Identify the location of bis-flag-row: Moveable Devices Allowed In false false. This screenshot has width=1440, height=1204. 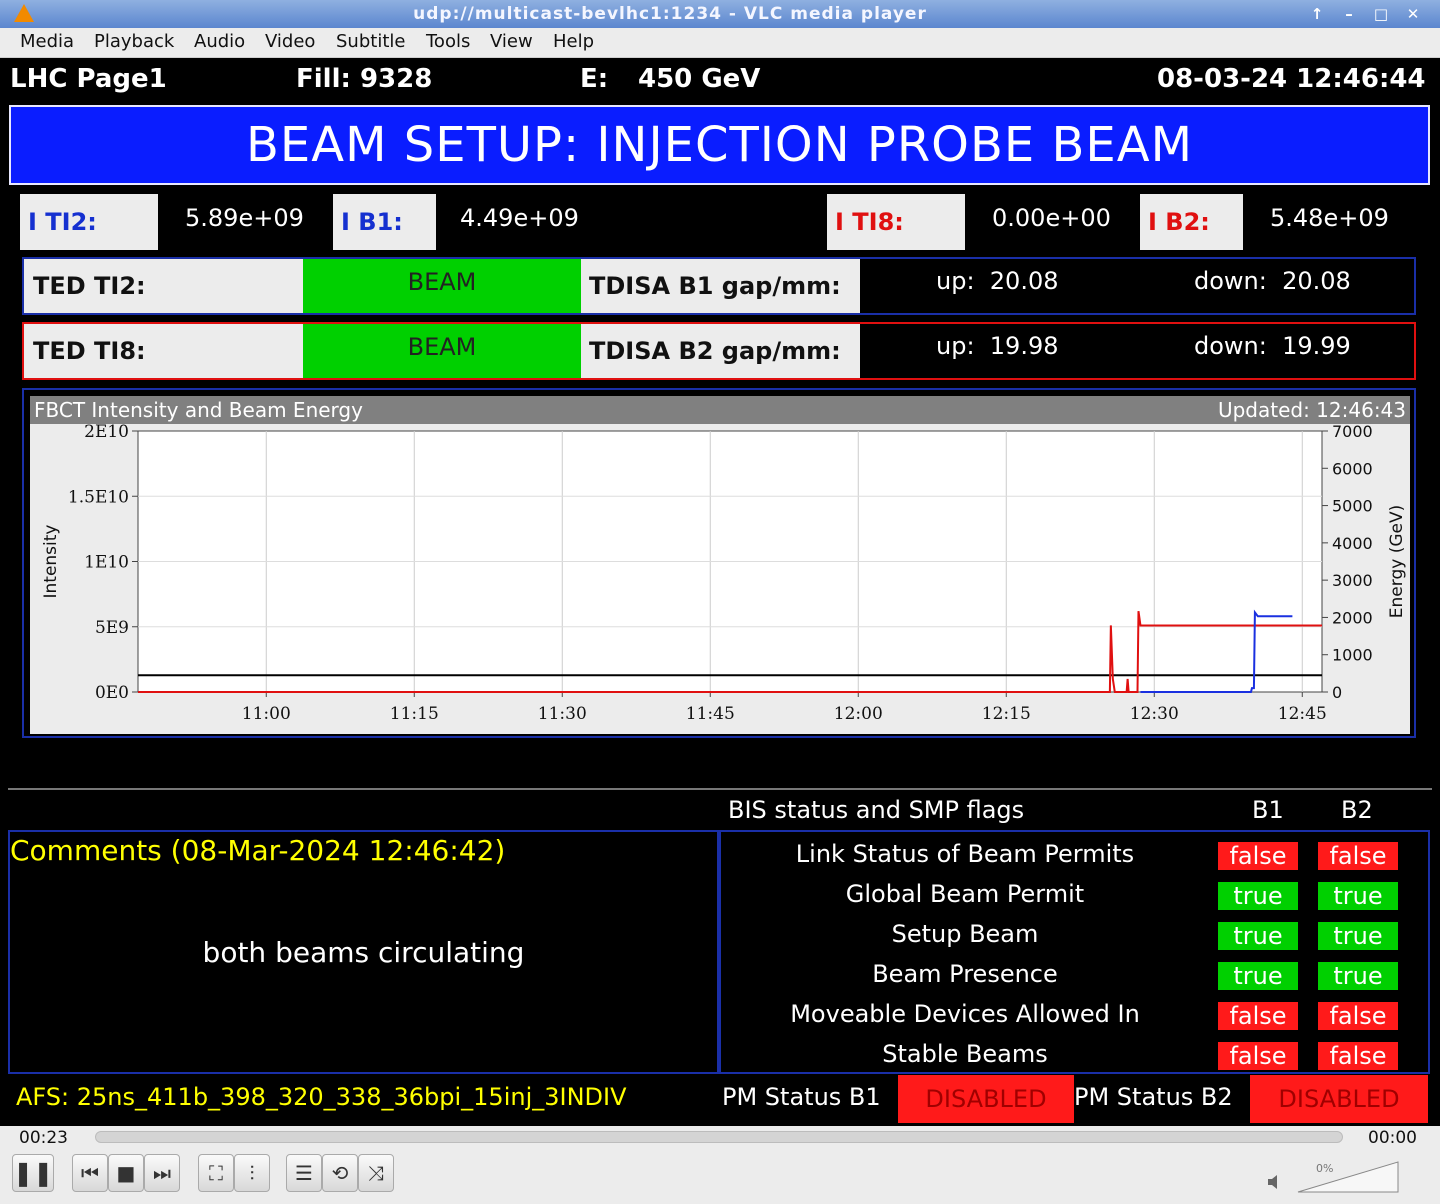
(1074, 1016).